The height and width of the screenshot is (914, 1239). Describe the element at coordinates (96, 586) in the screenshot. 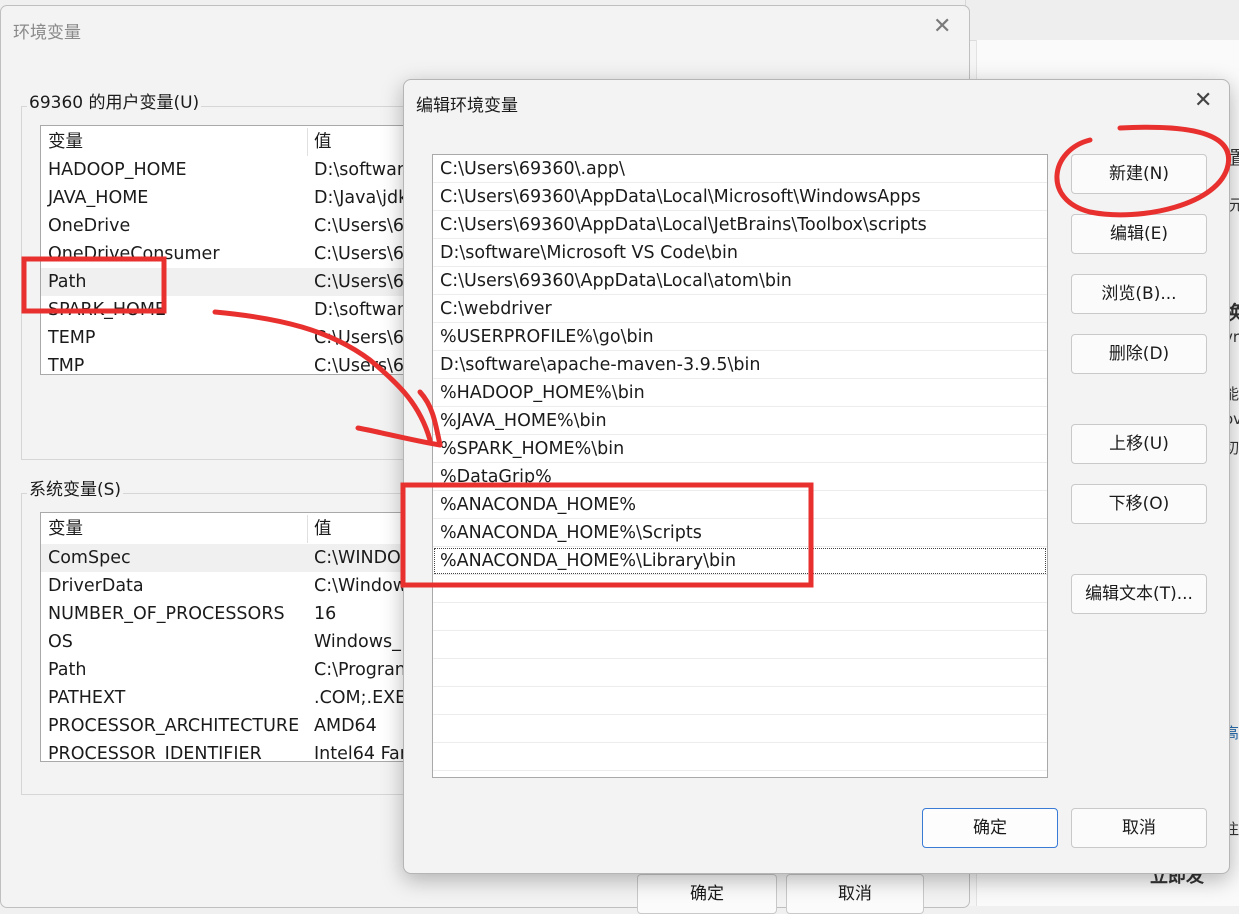

I see `variable-name: DriverData` at that location.